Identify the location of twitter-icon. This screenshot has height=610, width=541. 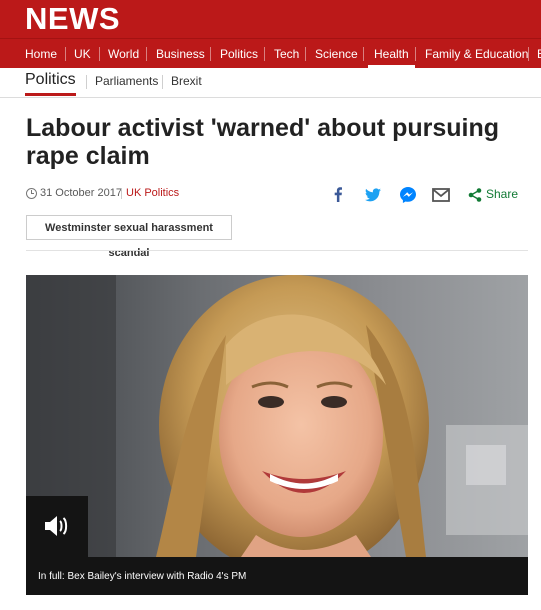
(373, 197).